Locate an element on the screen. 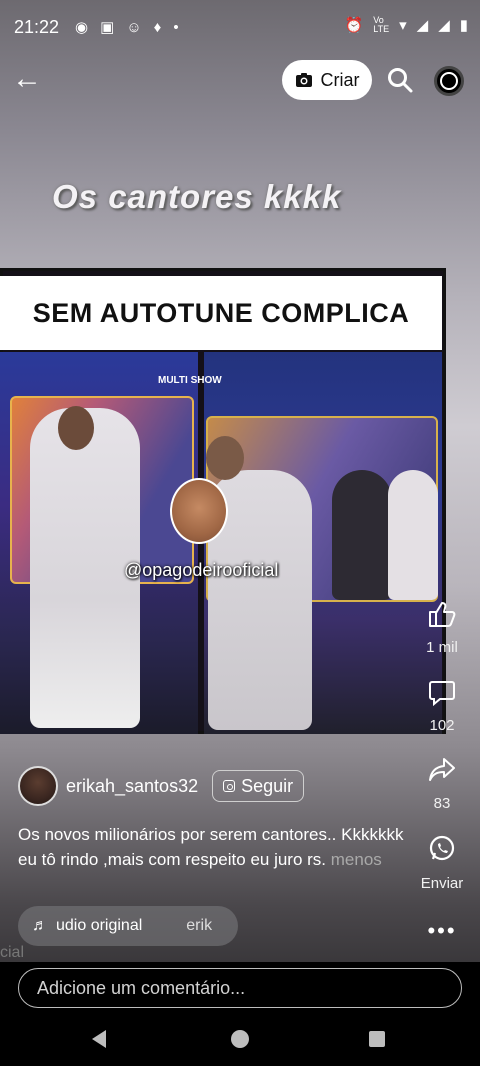  record-icon: ◉ is located at coordinates (82, 27).